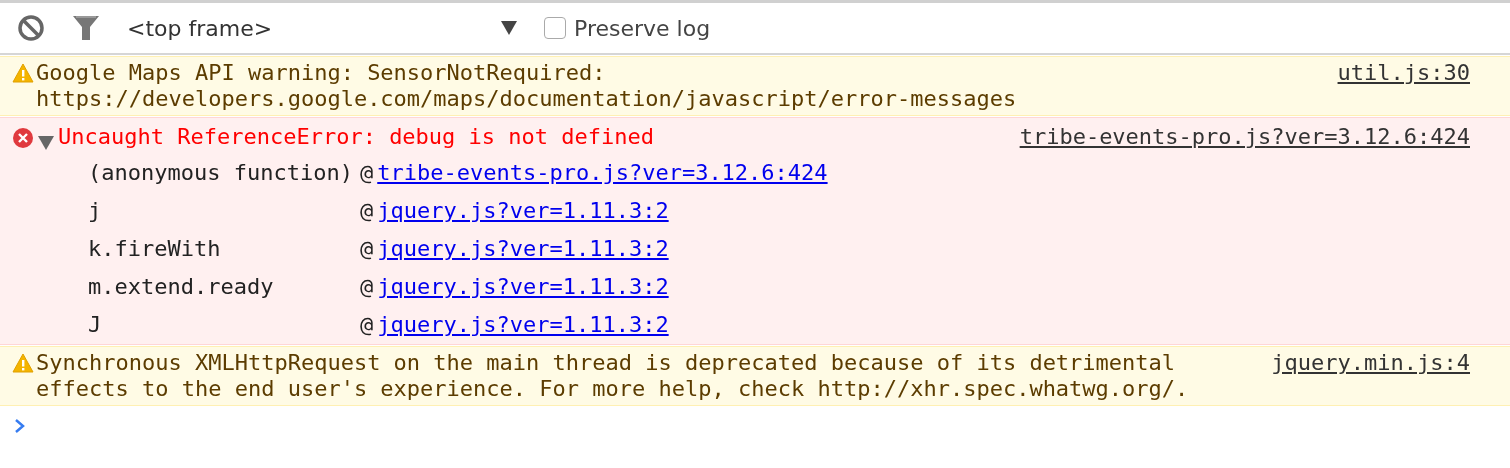  What do you see at coordinates (31, 28) in the screenshot?
I see `clear-icon` at bounding box center [31, 28].